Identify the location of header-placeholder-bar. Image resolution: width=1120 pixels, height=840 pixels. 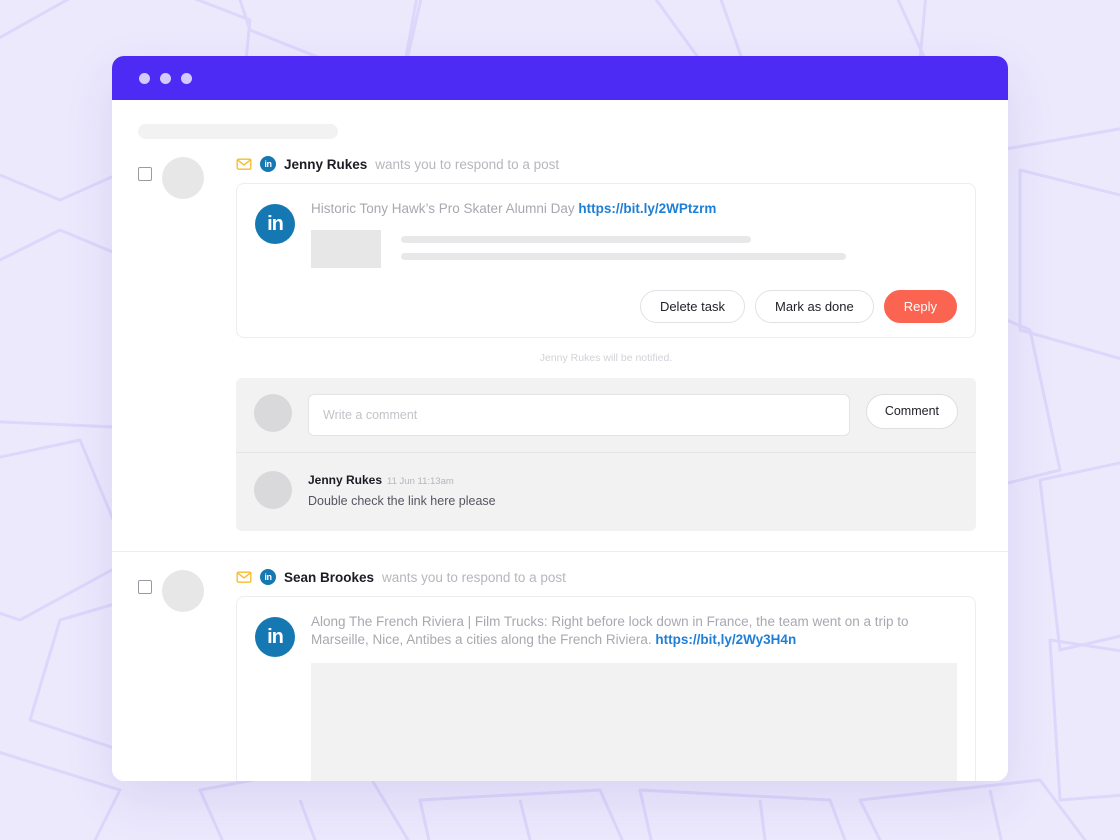
(238, 131).